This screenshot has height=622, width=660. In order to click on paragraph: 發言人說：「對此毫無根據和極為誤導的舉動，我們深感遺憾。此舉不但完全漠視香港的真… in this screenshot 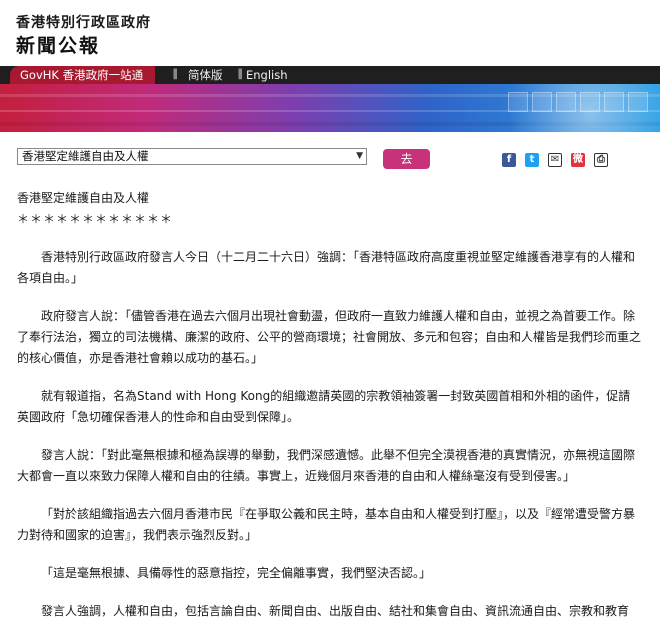, I will do `click(326, 465)`.